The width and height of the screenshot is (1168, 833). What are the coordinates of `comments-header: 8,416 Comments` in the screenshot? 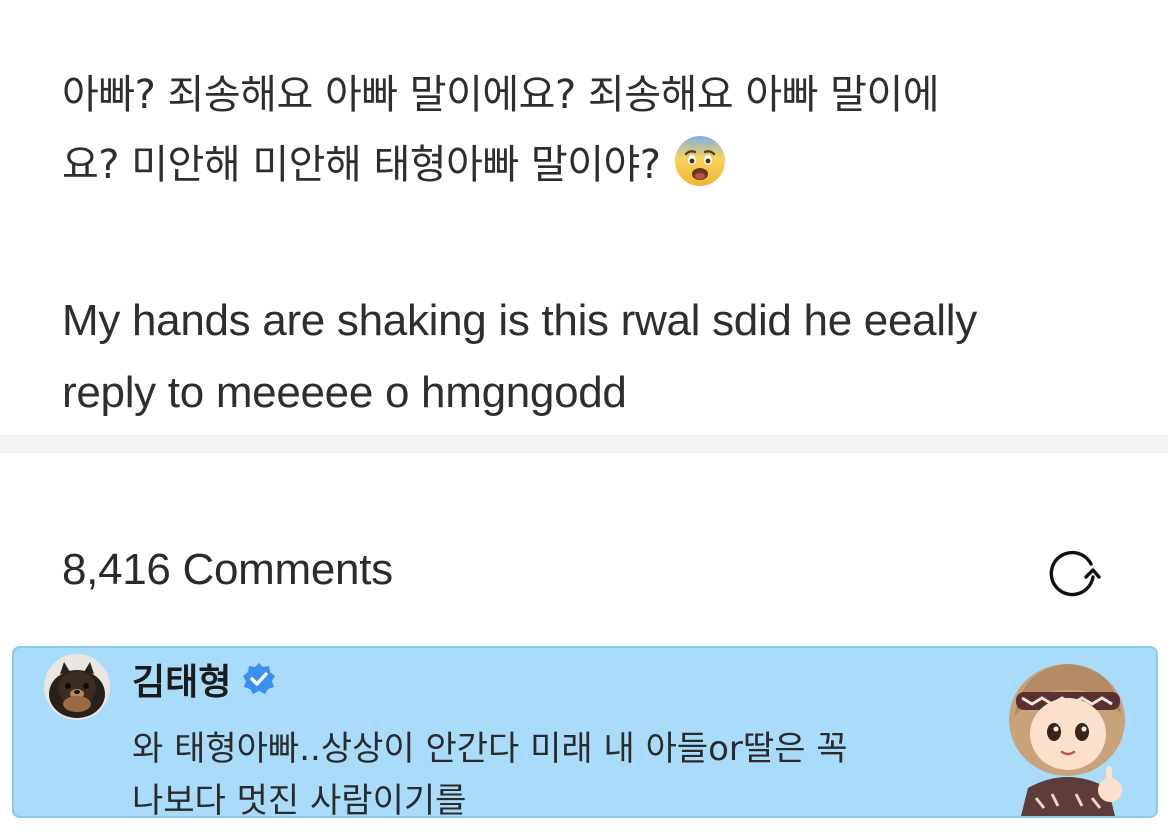 It's located at (582, 570).